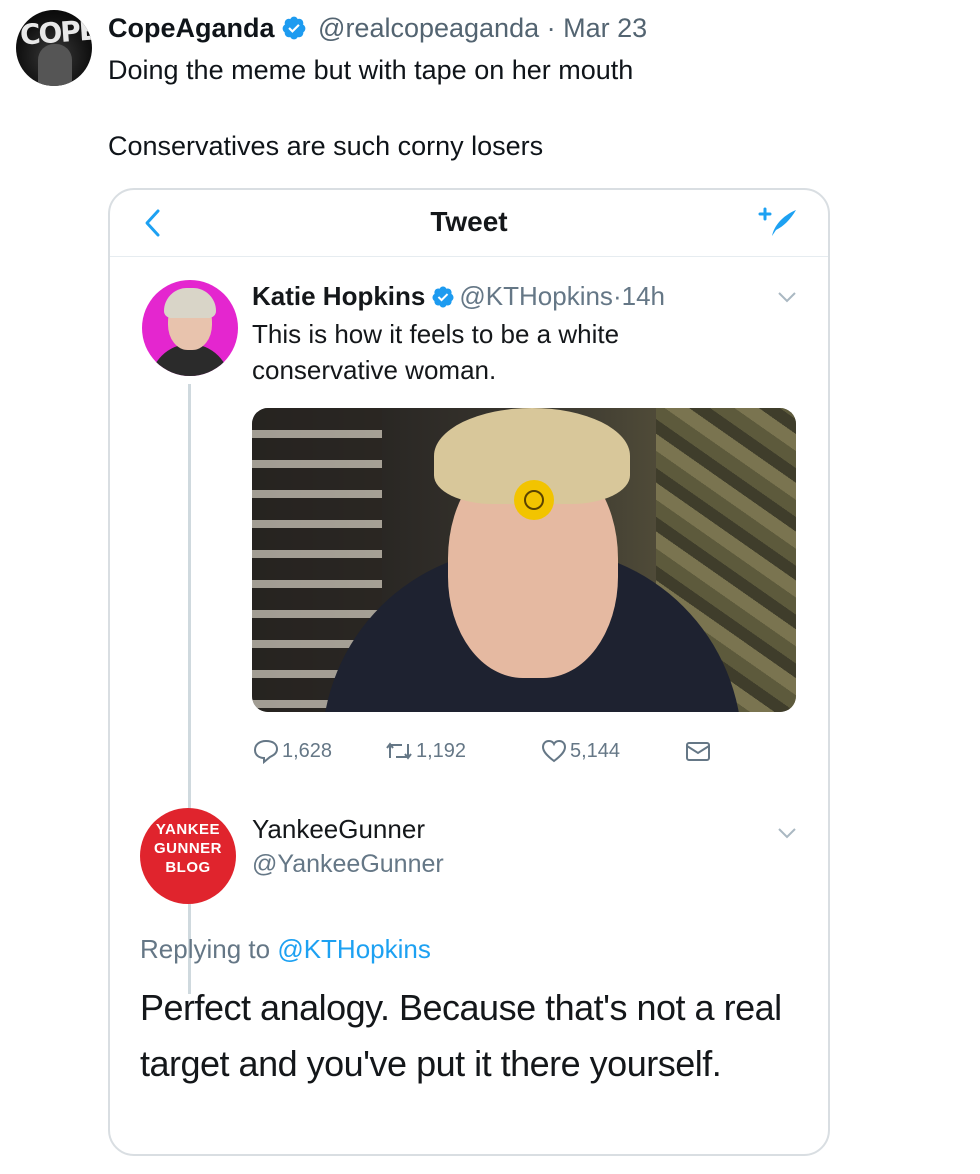  What do you see at coordinates (554, 751) in the screenshot?
I see `heart-icon` at bounding box center [554, 751].